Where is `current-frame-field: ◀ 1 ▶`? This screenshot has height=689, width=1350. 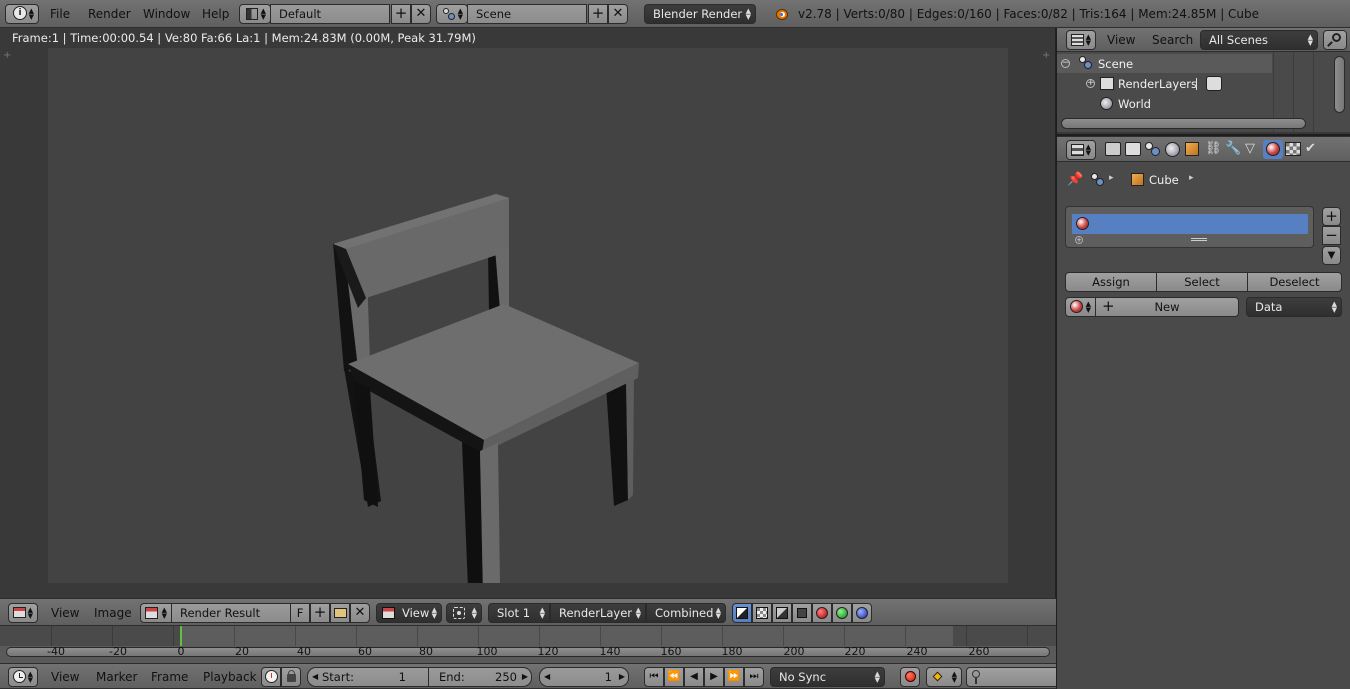 current-frame-field: ◀ 1 ▶ is located at coordinates (584, 677).